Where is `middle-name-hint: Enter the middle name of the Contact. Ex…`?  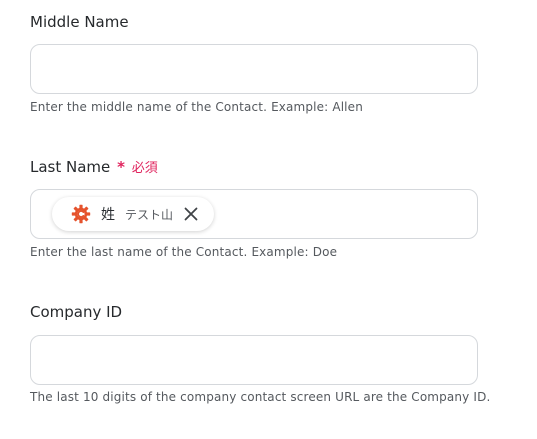
middle-name-hint: Enter the middle name of the Contact. Ex… is located at coordinates (196, 107).